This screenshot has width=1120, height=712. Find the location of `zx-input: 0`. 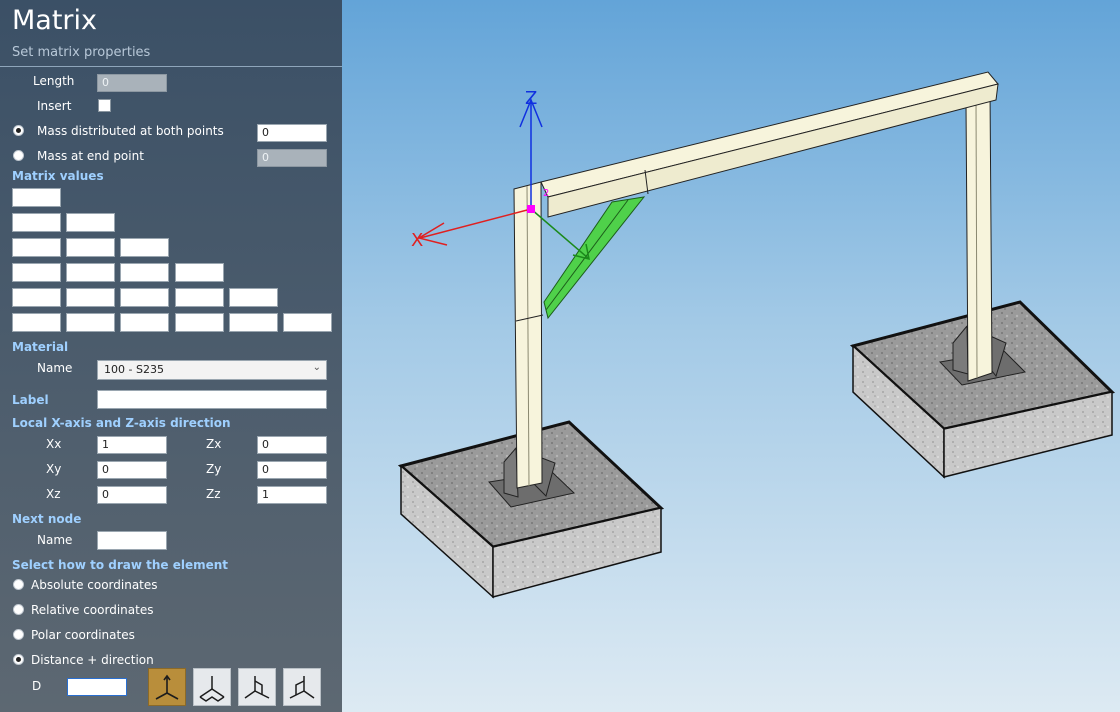

zx-input: 0 is located at coordinates (292, 445).